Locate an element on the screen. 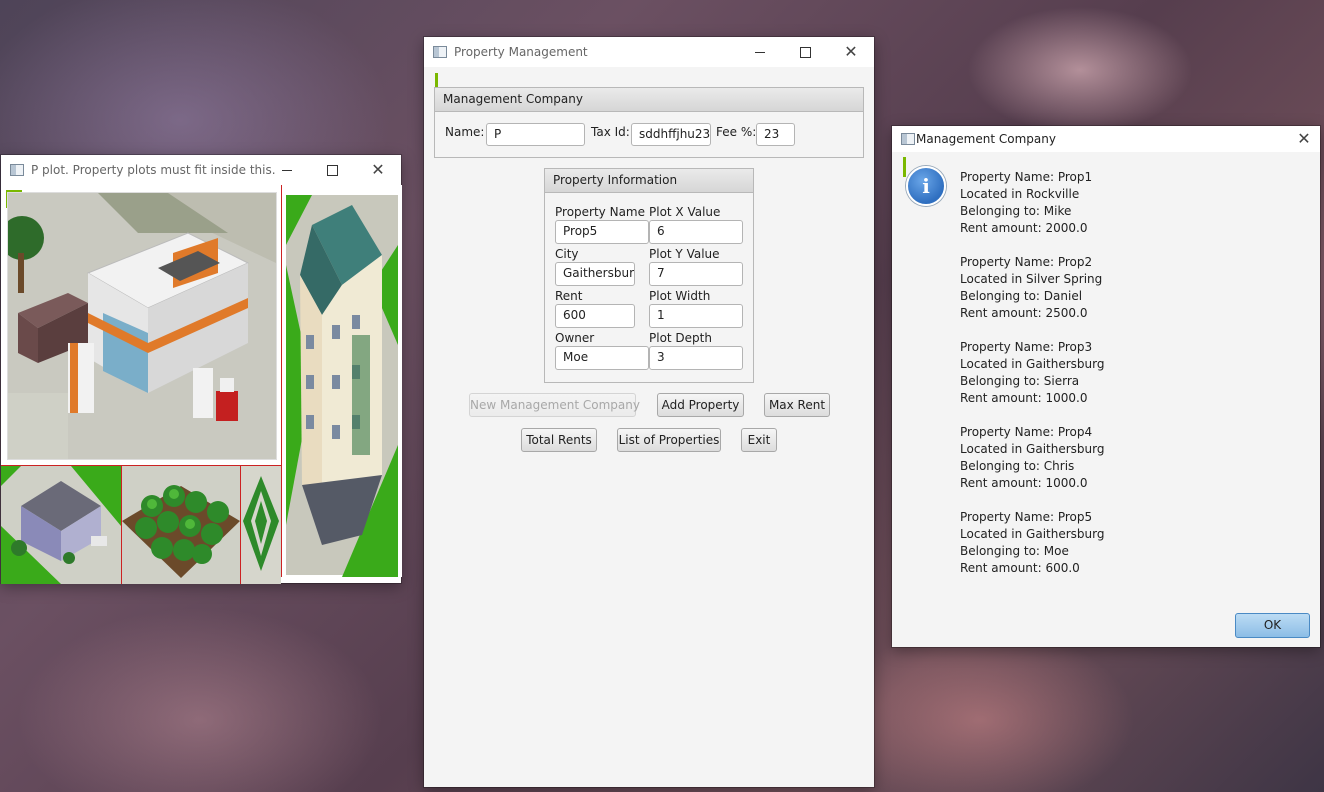  main-window-titlebar: Property Management ✕ is located at coordinates (649, 52).